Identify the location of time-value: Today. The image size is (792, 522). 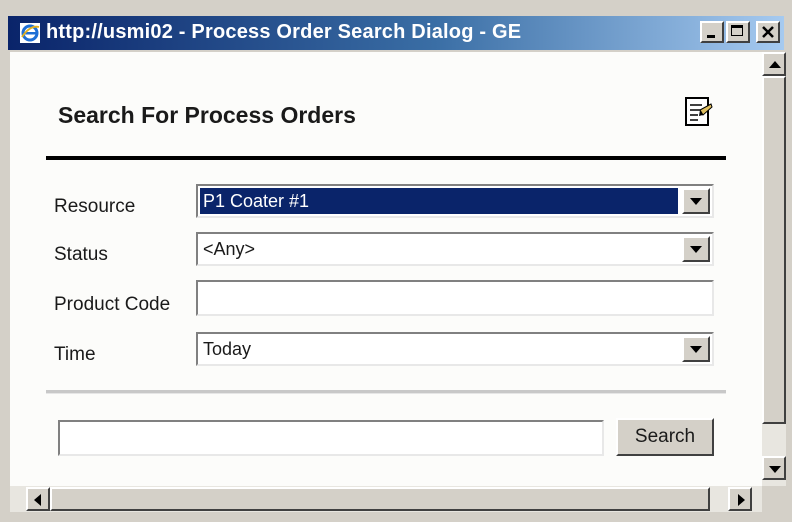
(227, 349).